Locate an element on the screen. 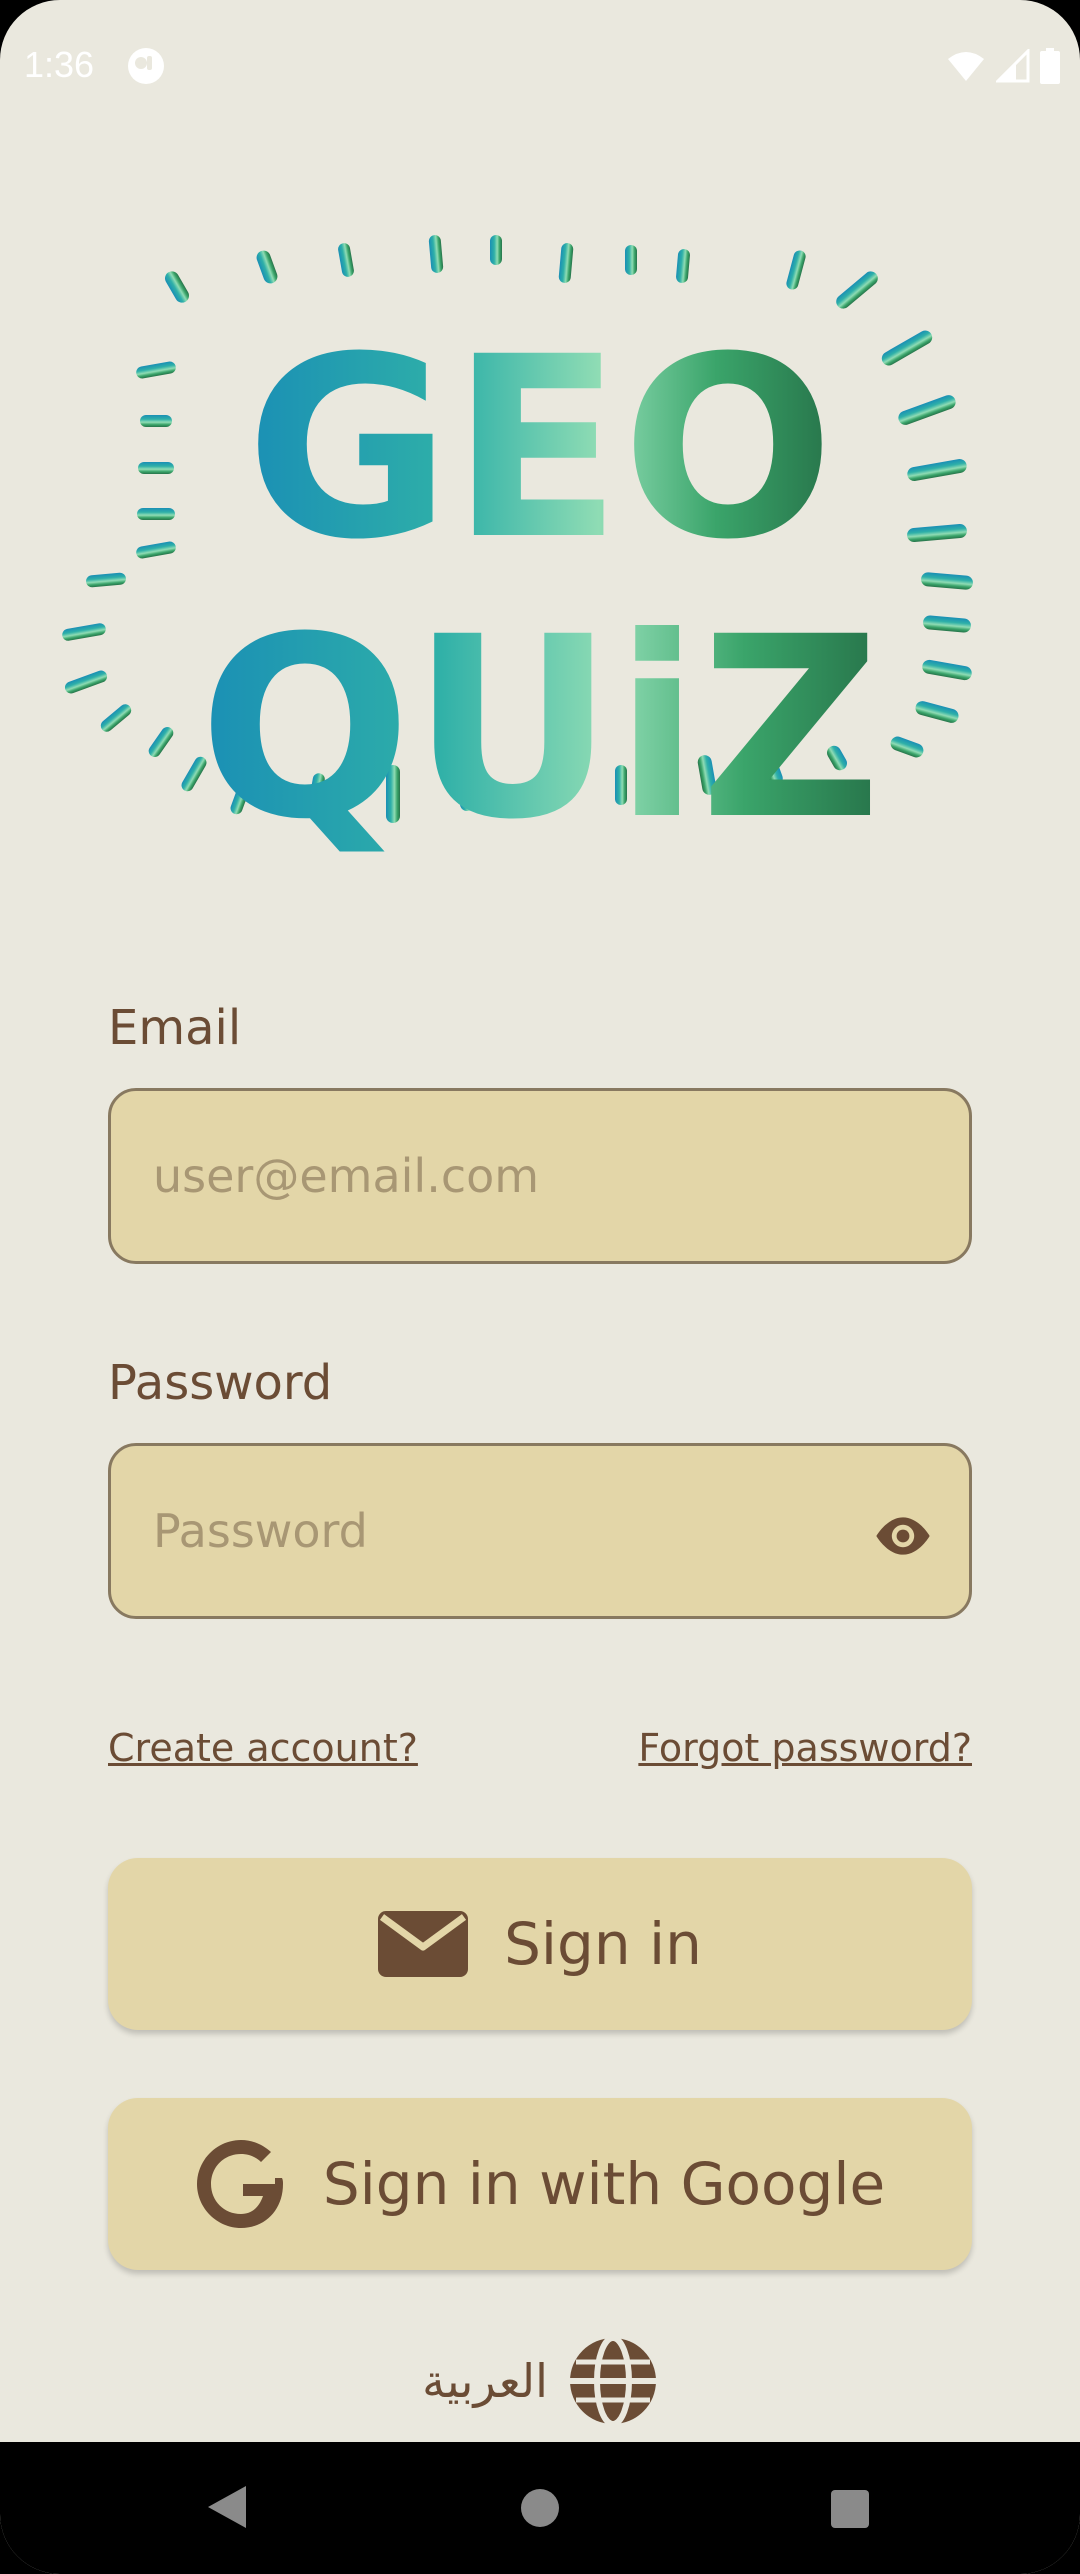  globe-icon is located at coordinates (612, 2381).